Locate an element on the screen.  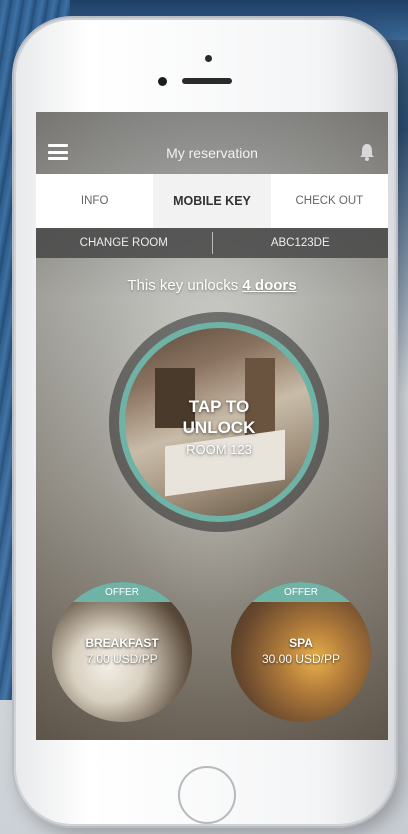
proximity-sensor is located at coordinates (208, 58).